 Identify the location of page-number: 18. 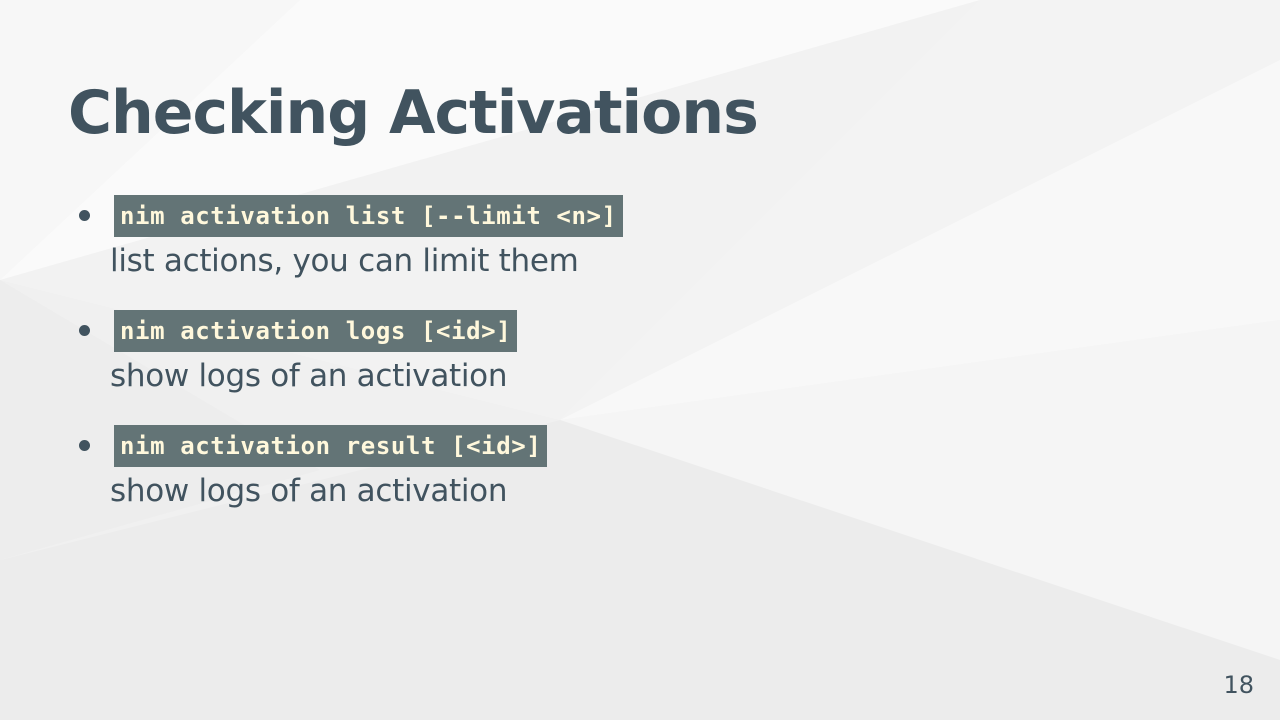
(1238, 685).